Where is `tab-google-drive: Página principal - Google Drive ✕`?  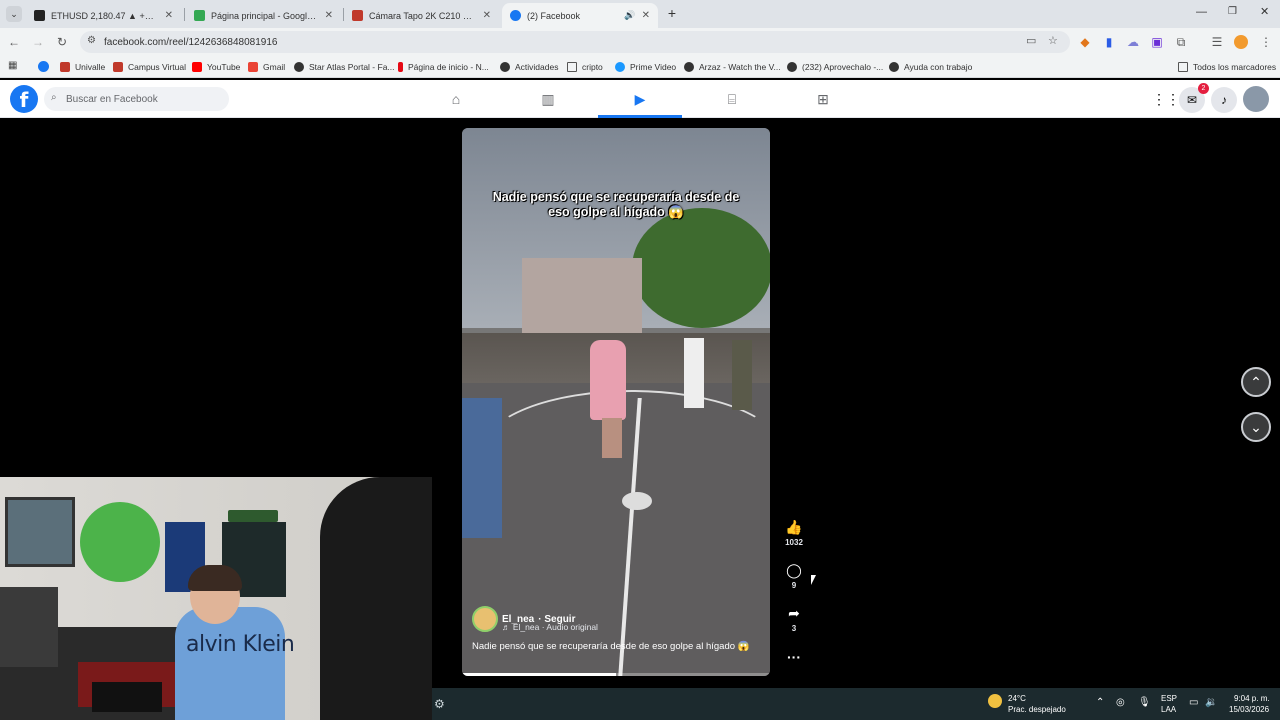 tab-google-drive: Página principal - Google Drive ✕ is located at coordinates (263, 15).